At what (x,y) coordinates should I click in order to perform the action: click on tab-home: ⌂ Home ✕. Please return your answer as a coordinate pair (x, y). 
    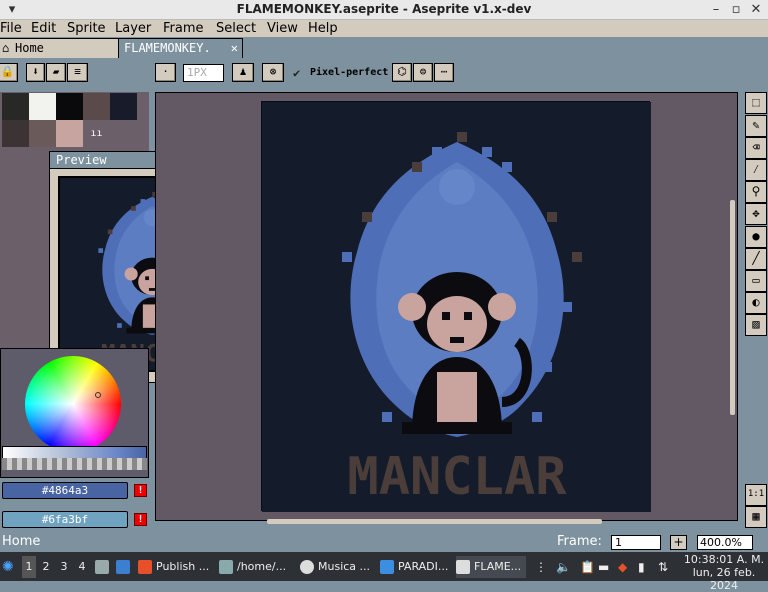
    Looking at the image, I should click on (66, 48).